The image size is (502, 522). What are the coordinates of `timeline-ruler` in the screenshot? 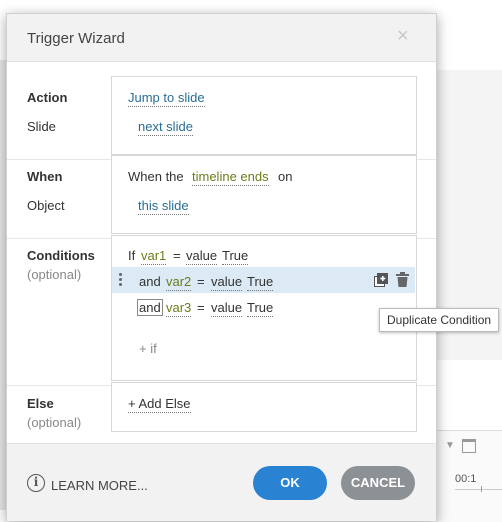 It's located at (478, 489).